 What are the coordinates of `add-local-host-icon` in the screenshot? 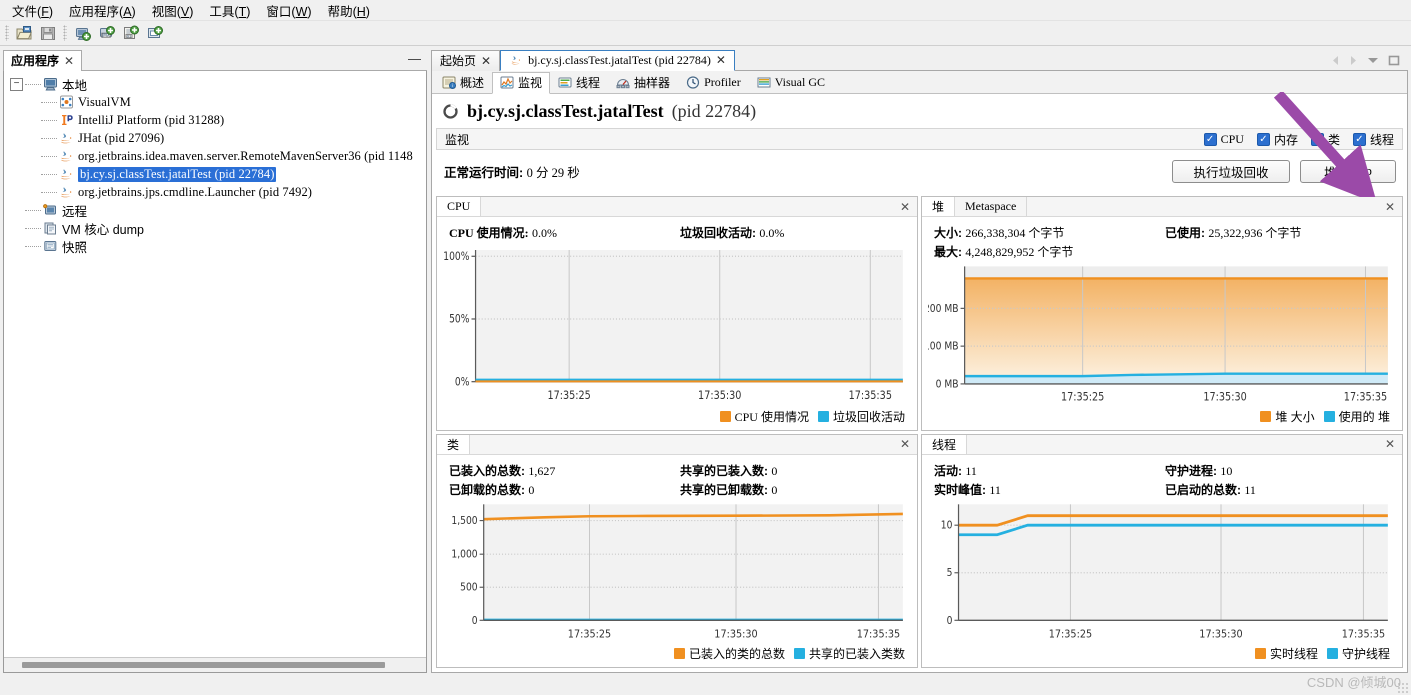 It's located at (82, 33).